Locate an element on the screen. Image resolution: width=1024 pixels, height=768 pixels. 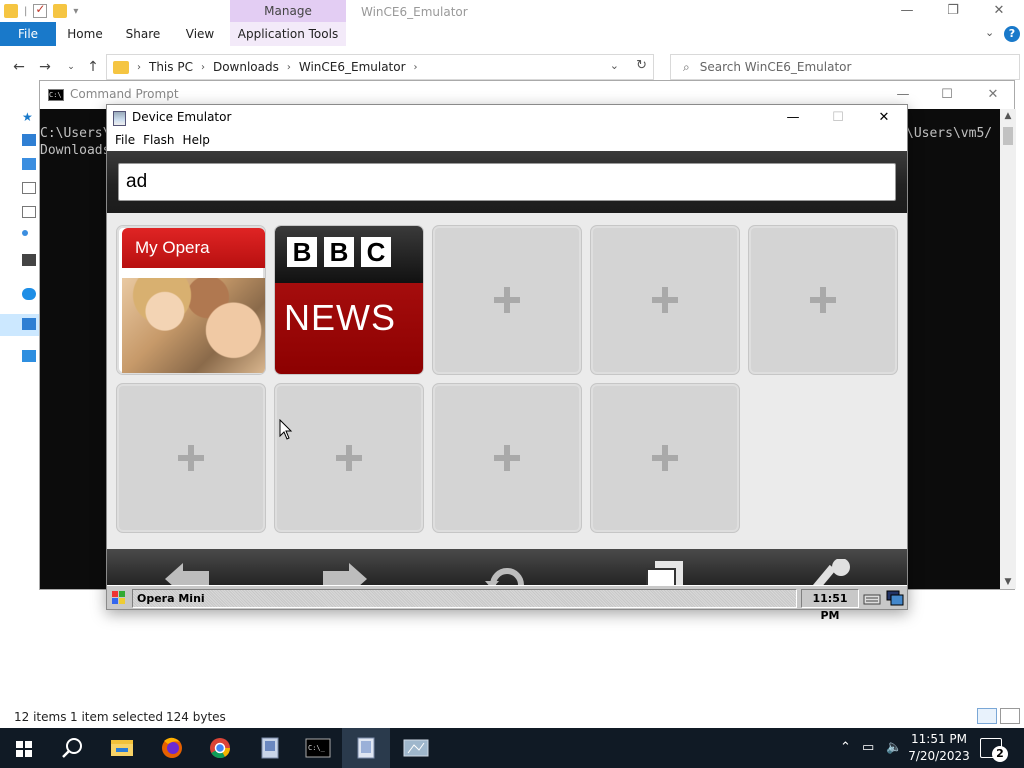
window-title: WinCE6_Emulator is located at coordinates (414, 12).